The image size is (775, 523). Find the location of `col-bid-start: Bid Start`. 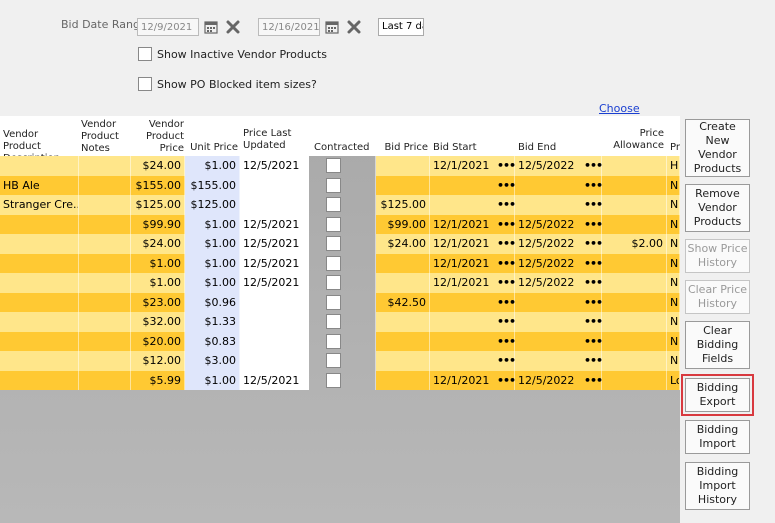

col-bid-start: Bid Start is located at coordinates (463, 148).